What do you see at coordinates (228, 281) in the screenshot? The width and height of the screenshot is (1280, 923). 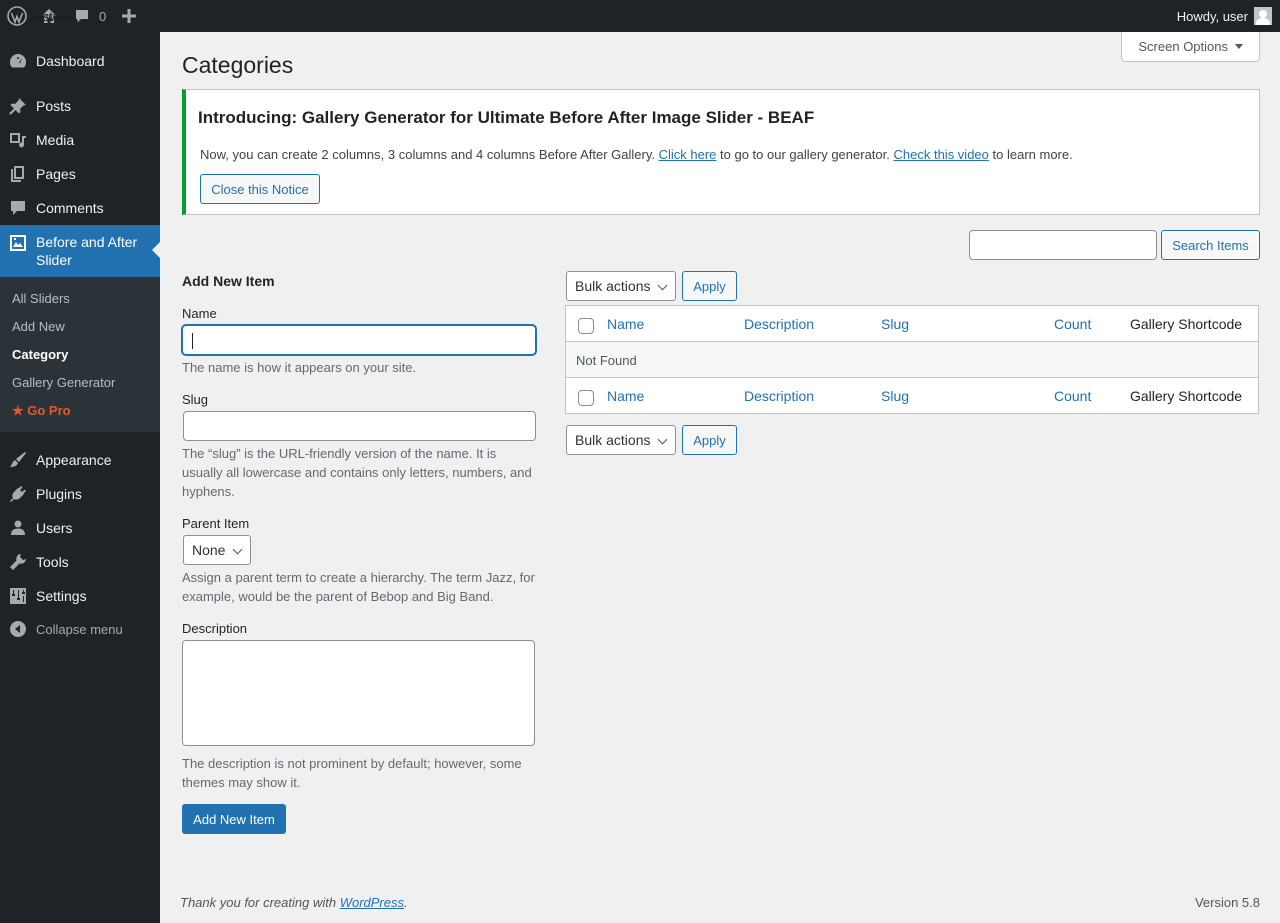 I see `add-new-item-heading: Add New Item` at bounding box center [228, 281].